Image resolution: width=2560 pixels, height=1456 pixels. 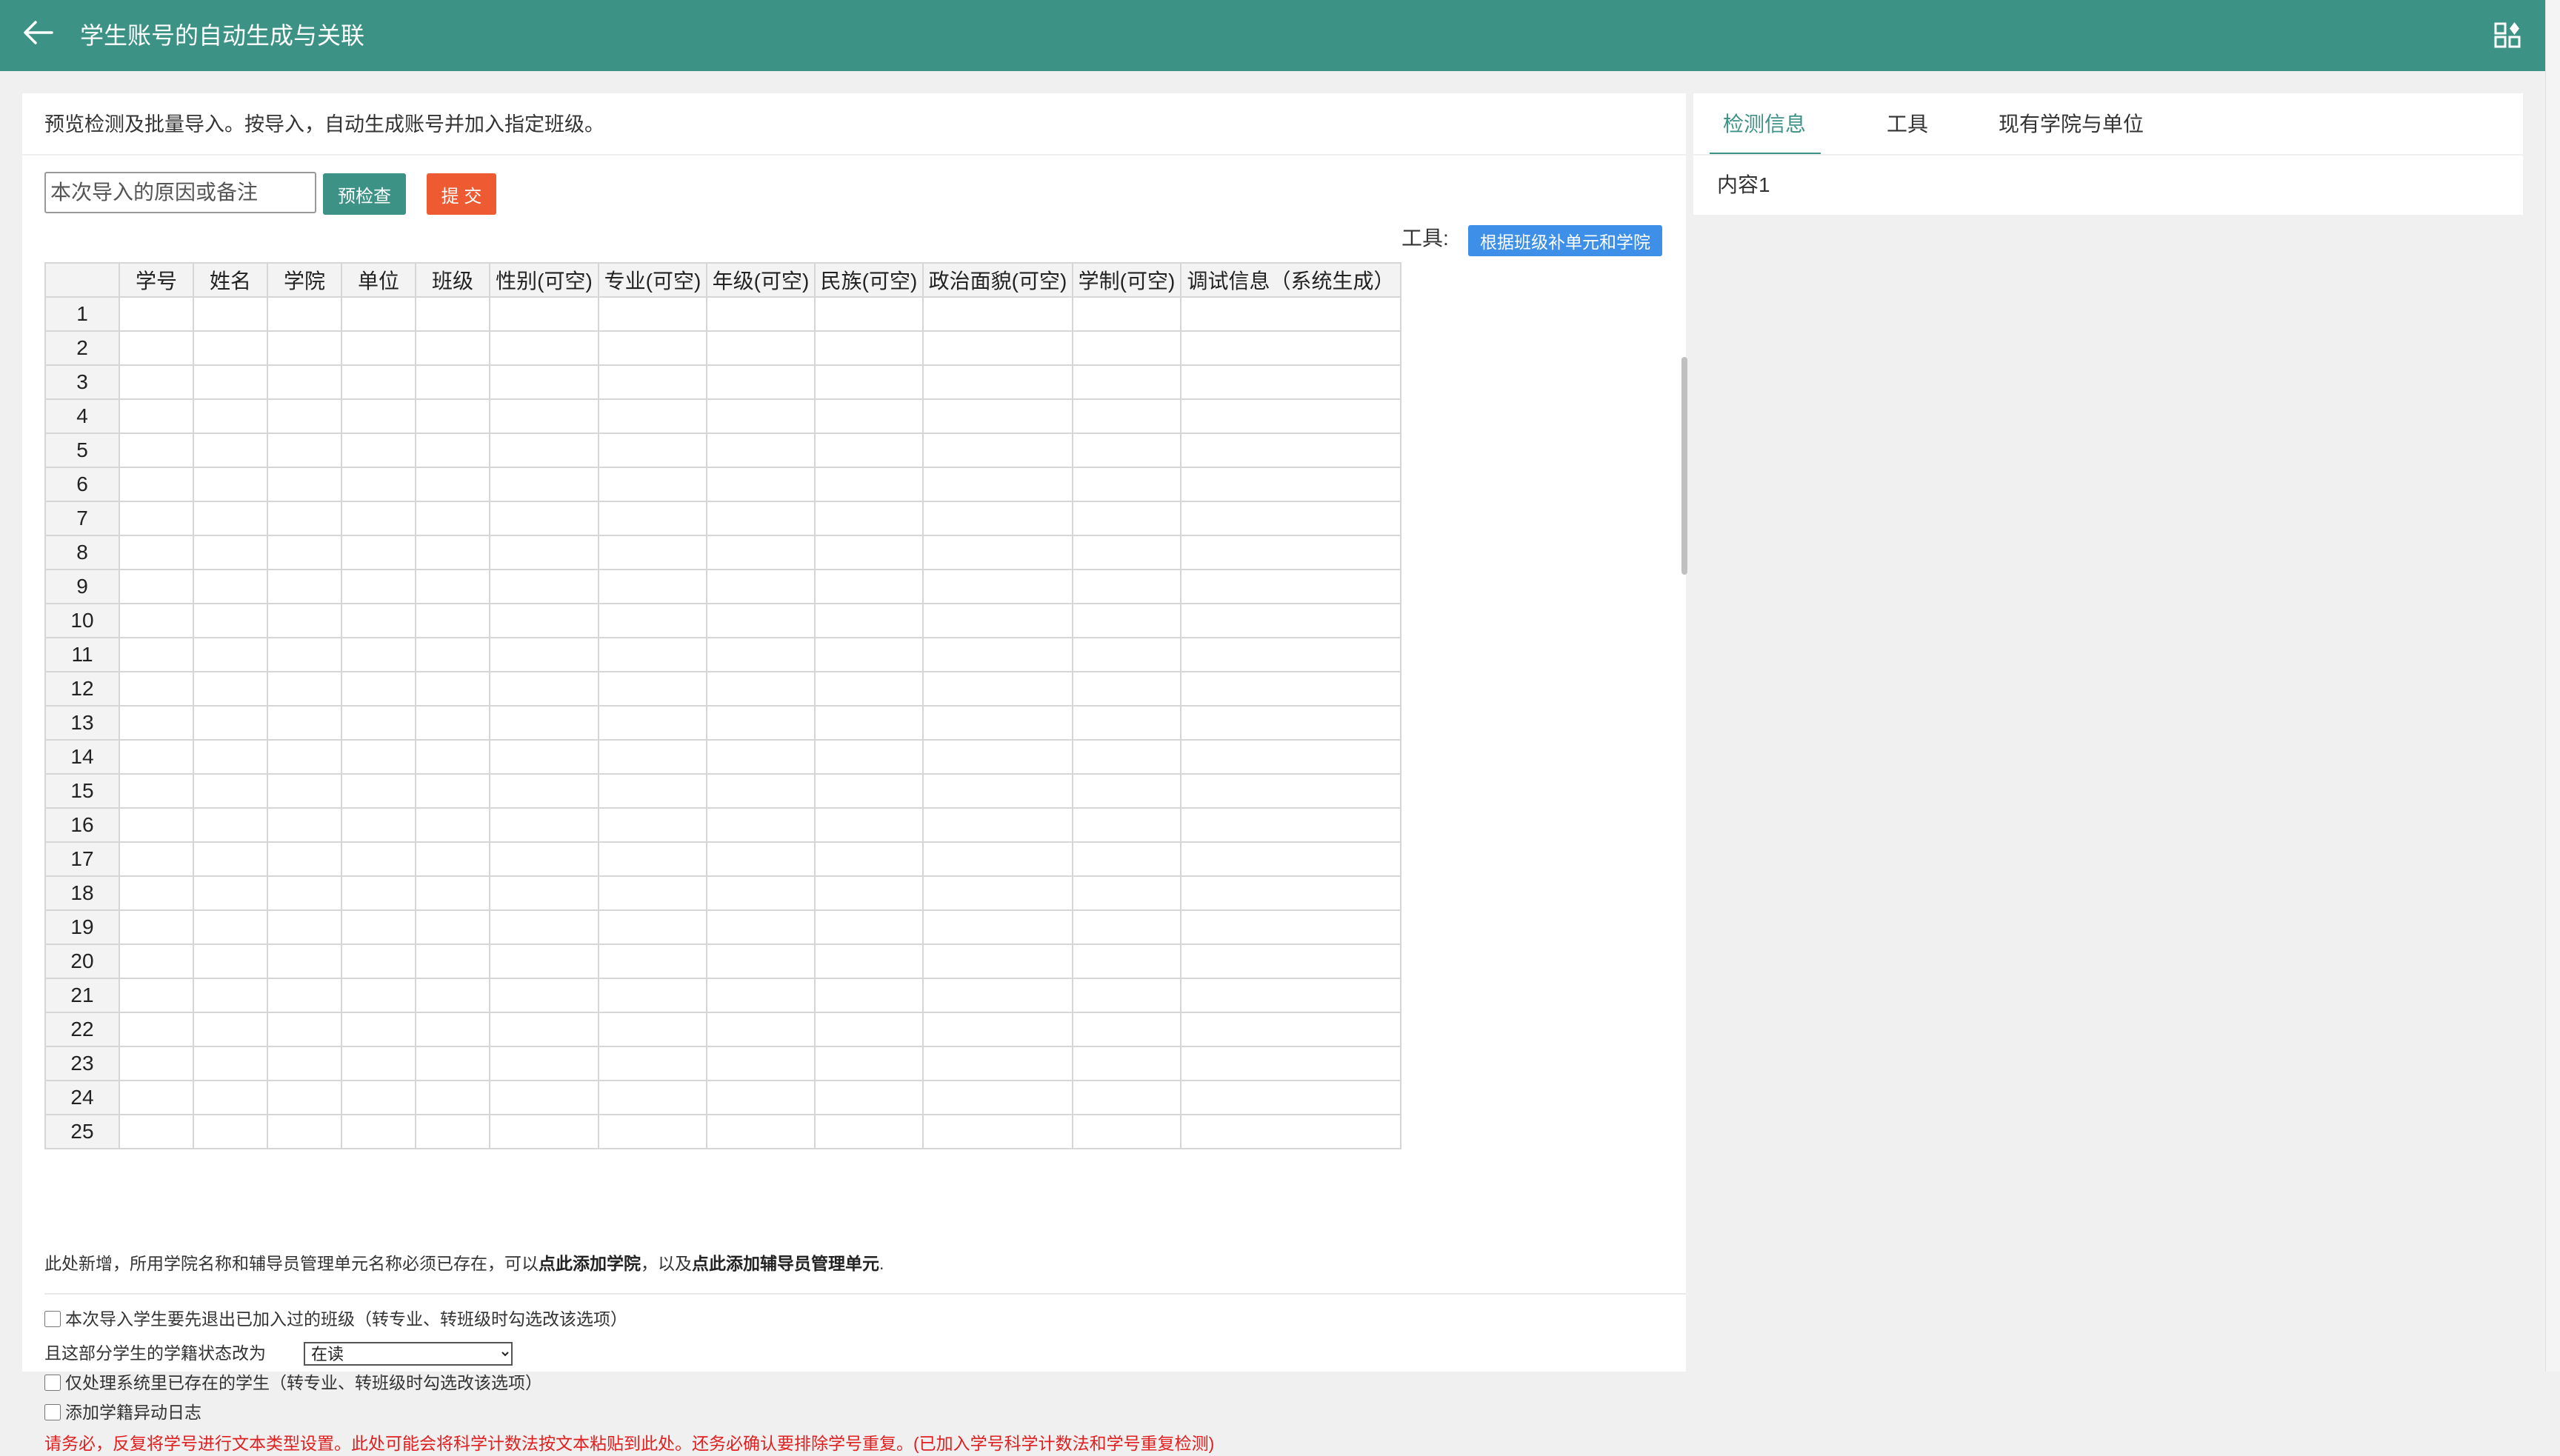 What do you see at coordinates (82, 416) in the screenshot?
I see `row-number: 4` at bounding box center [82, 416].